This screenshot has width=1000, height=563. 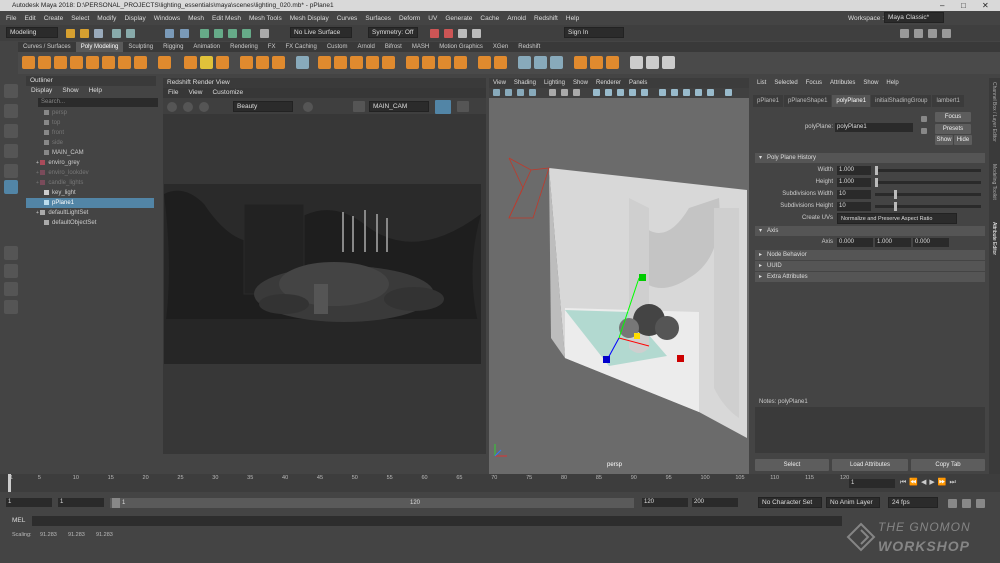 I want to click on shelf-tab-motion-graphics: Motion Graphics, so click(x=461, y=47).